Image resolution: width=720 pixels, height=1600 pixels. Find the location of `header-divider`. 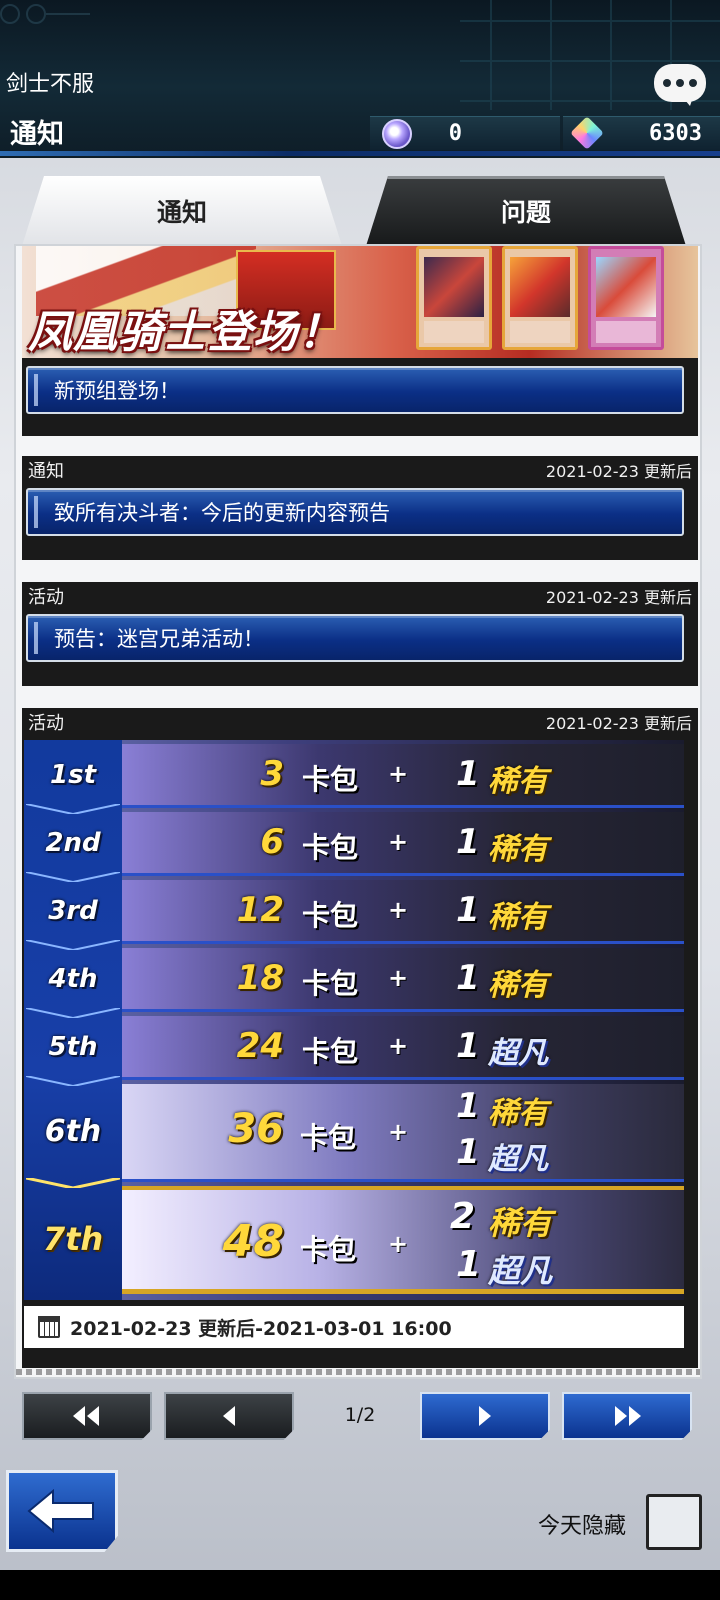

header-divider is located at coordinates (360, 153).